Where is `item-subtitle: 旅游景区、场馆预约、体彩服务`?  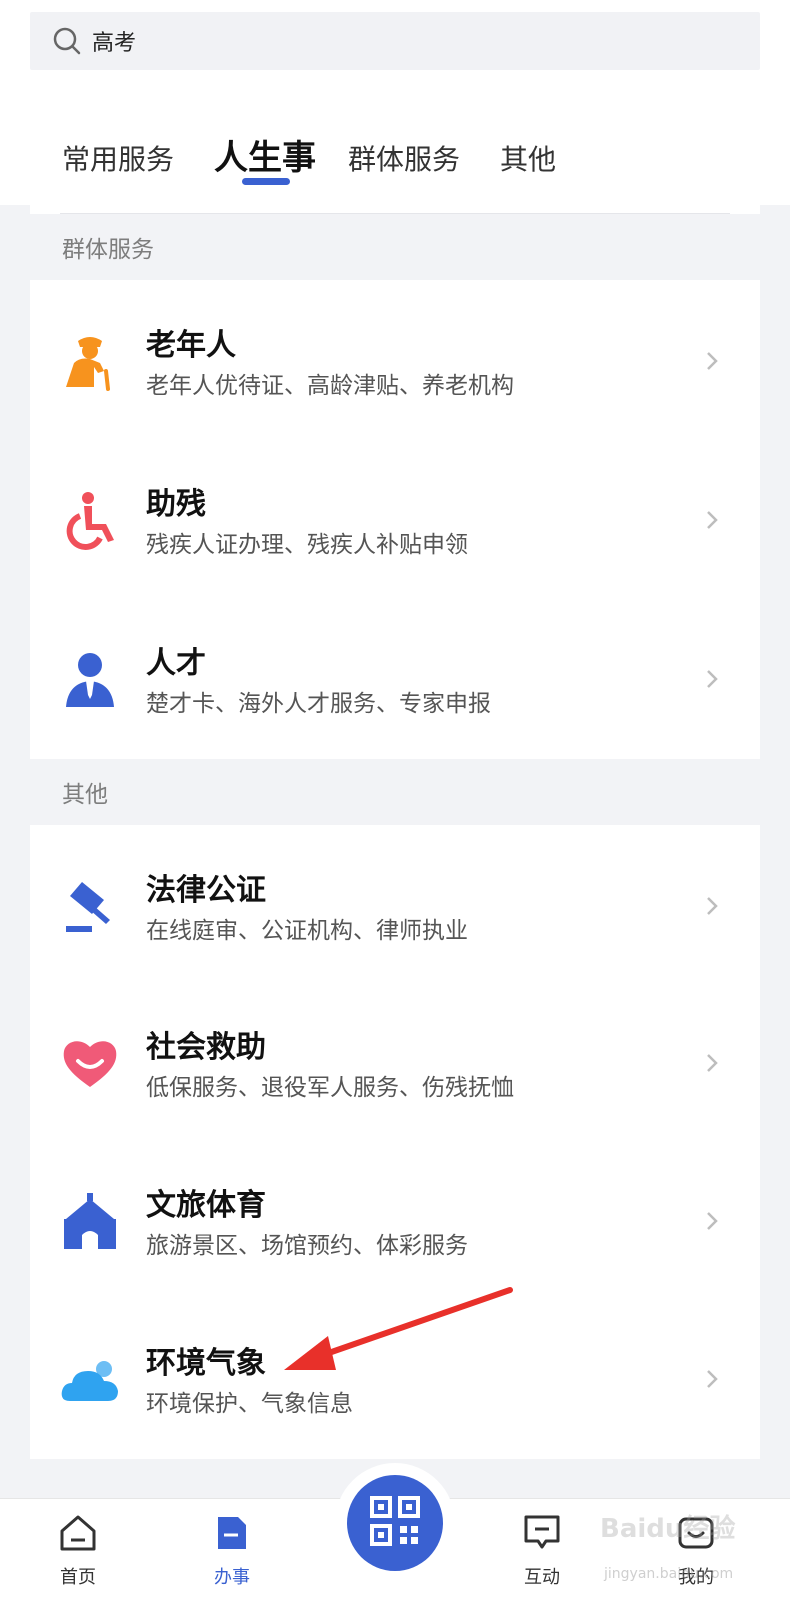
item-subtitle: 旅游景区、场馆预约、体彩服务 is located at coordinates (307, 1246).